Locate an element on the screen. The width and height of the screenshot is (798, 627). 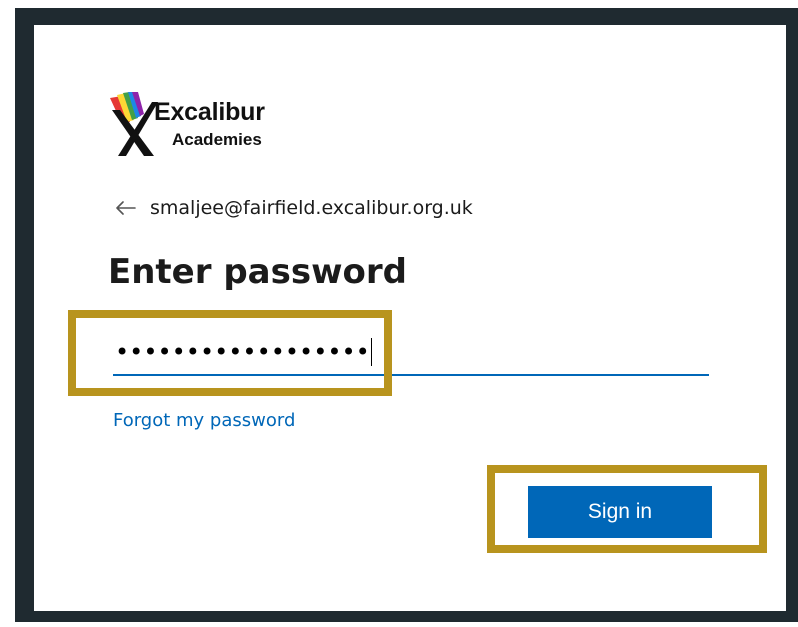
identity-banner: smaljee@fairfield.excalibur.org.uk is located at coordinates (294, 208).